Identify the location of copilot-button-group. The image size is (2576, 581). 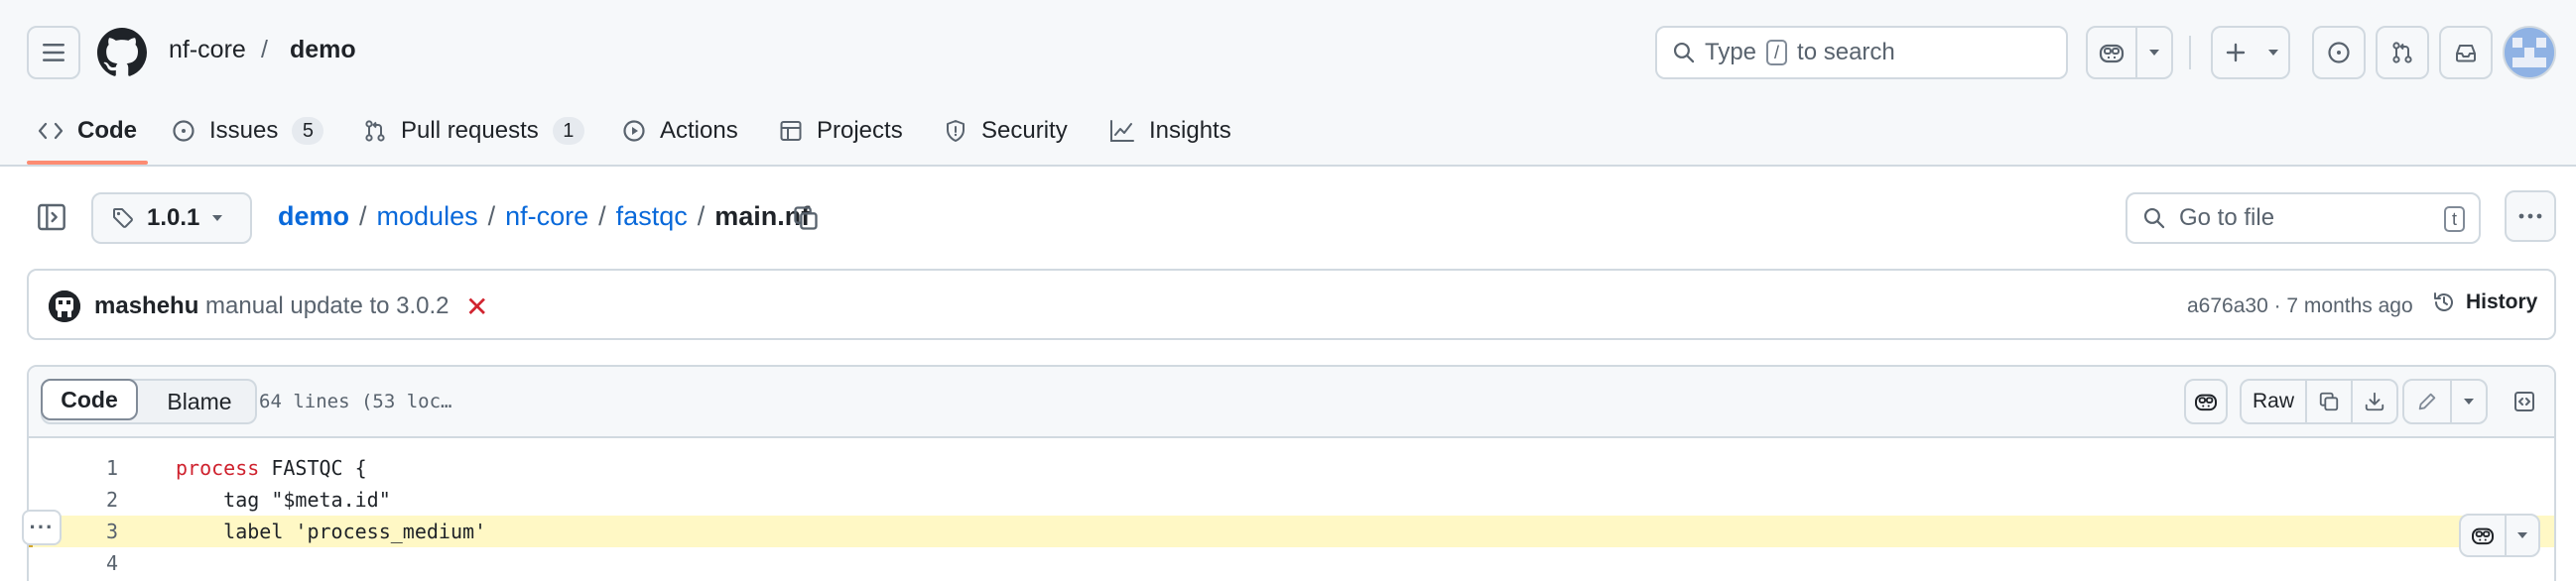
(2130, 52).